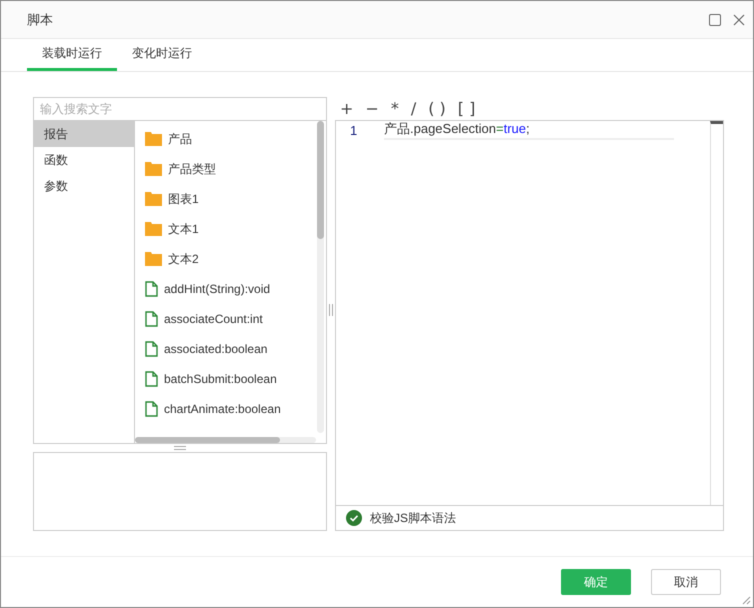 The width and height of the screenshot is (754, 608). I want to click on member-item: addHint(String):void, so click(217, 289).